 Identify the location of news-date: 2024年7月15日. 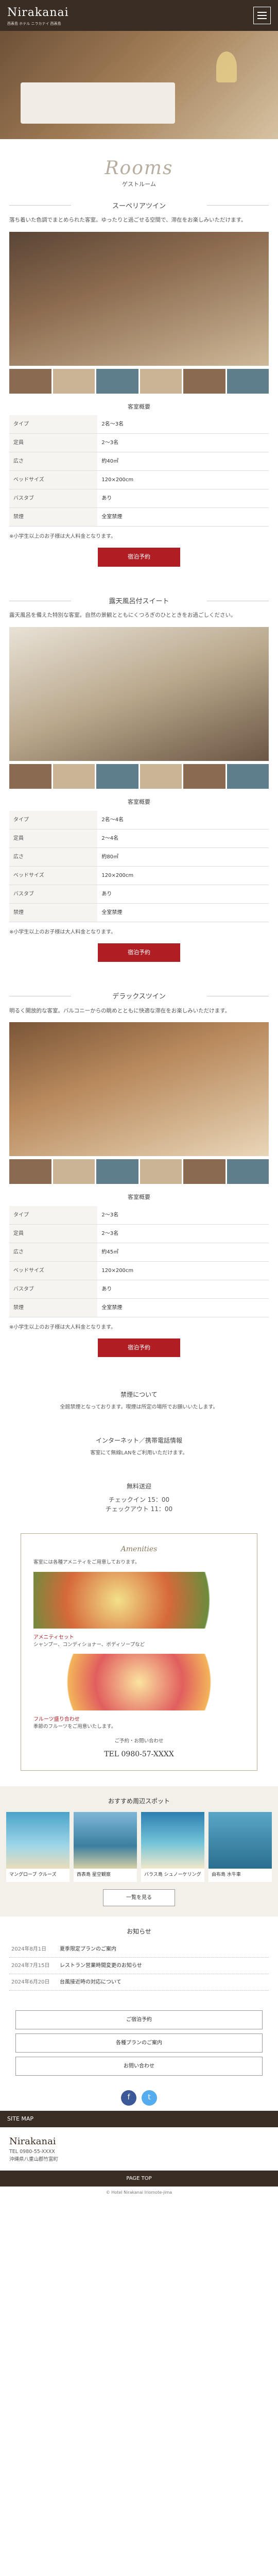
(30, 1965).